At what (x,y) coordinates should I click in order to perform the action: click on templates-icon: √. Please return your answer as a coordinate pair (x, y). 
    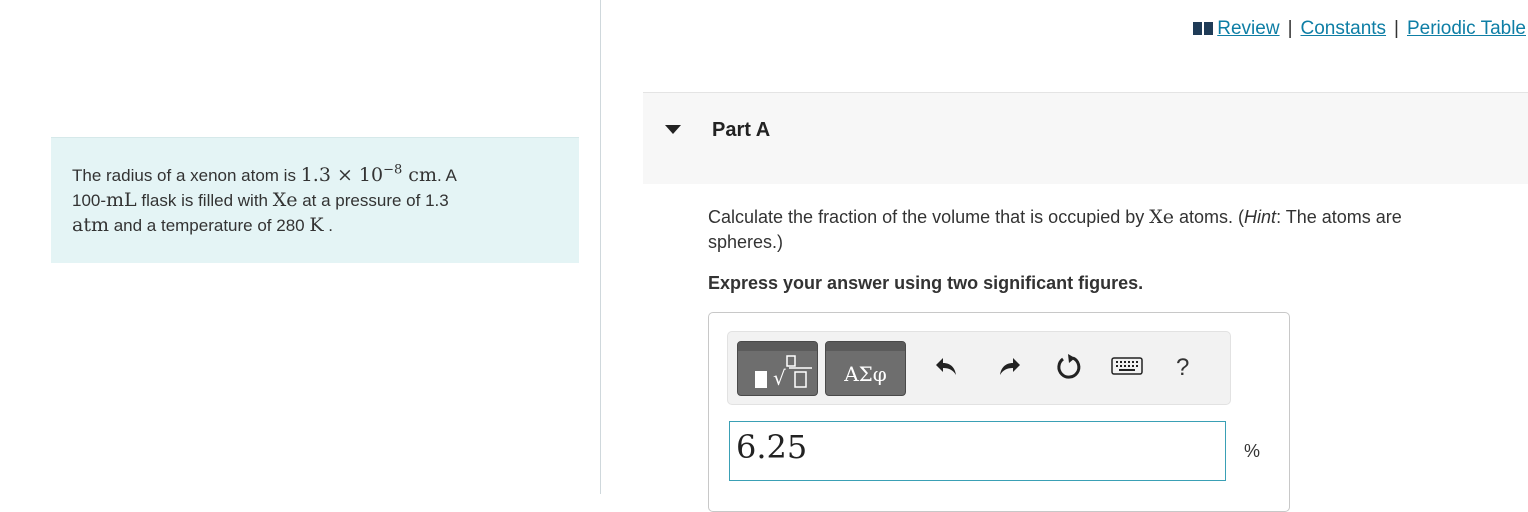
    Looking at the image, I should click on (783, 372).